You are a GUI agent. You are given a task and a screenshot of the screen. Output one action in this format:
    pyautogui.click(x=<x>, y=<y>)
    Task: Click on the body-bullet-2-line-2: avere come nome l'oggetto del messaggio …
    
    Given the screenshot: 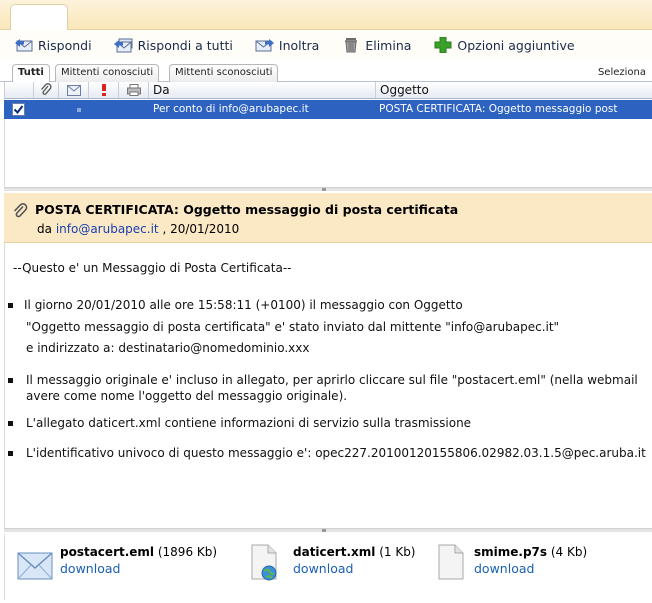 What is the action you would take?
    pyautogui.click(x=187, y=396)
    